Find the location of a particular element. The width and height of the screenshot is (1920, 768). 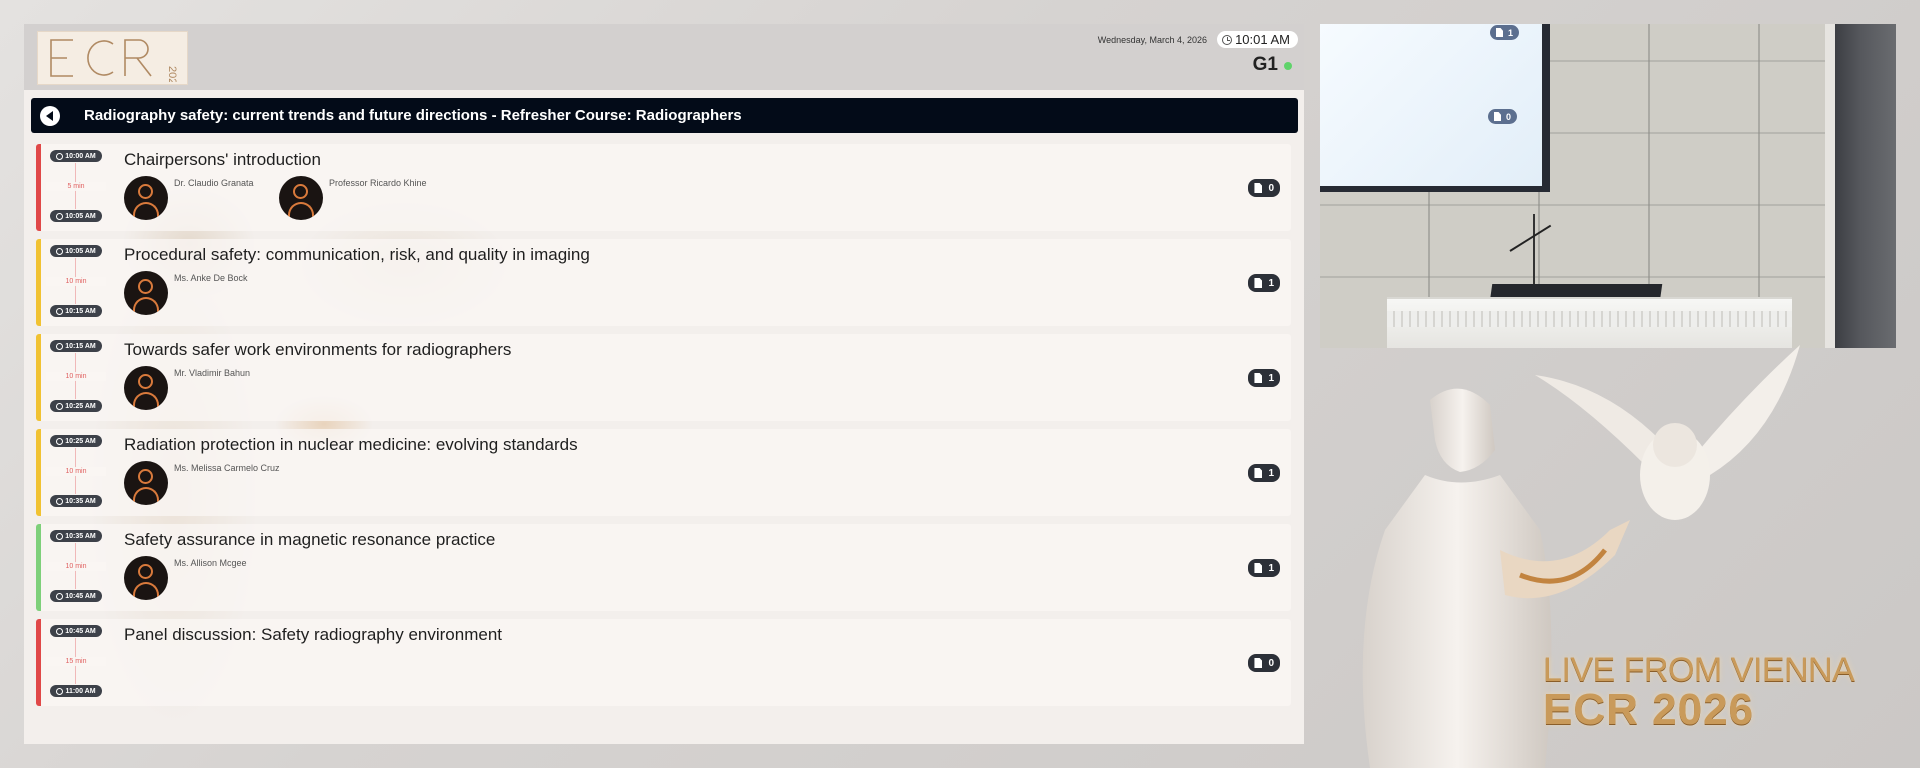

end-time: 10:05 AM is located at coordinates (76, 216).